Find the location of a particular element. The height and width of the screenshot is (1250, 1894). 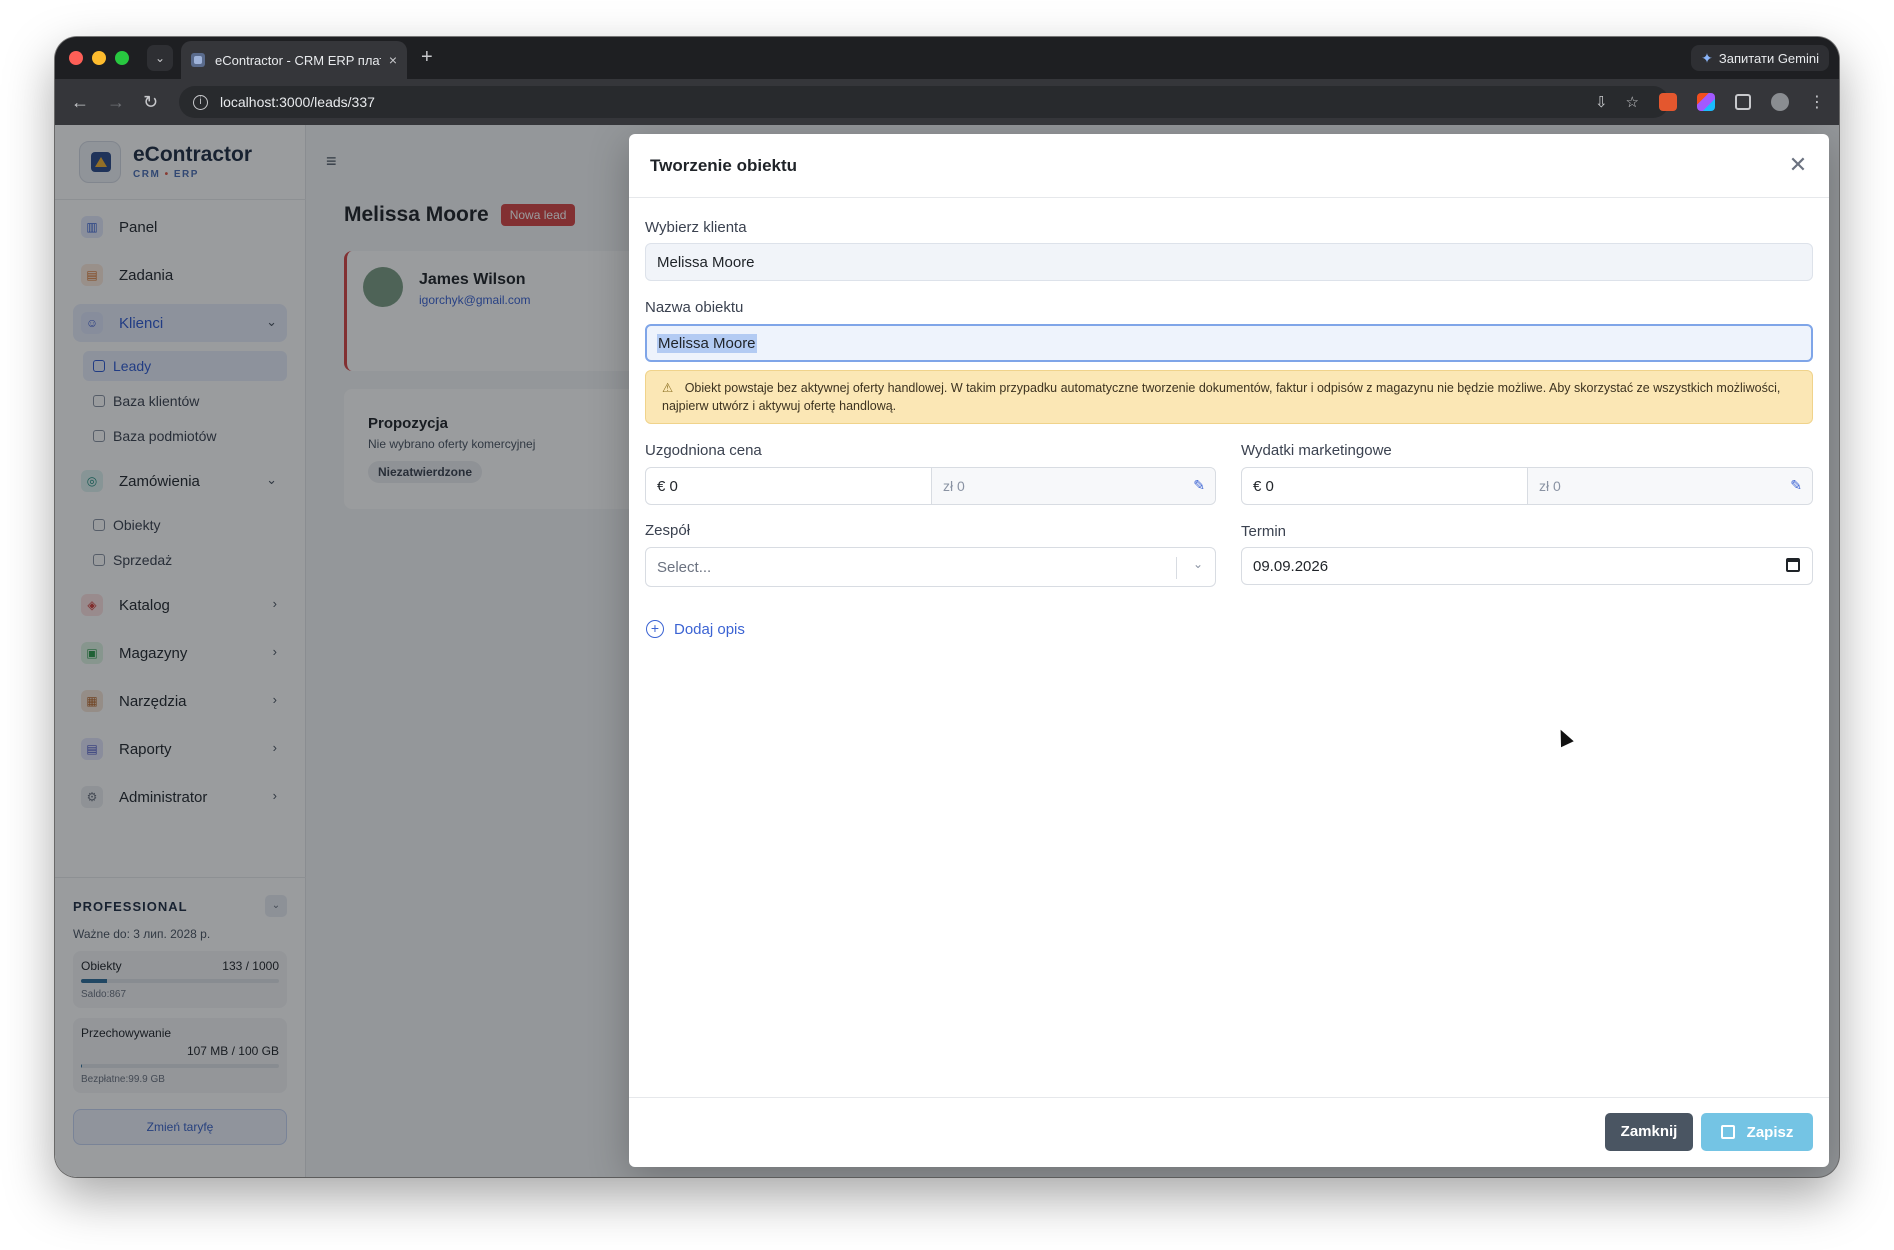

window-minimize-button is located at coordinates (99, 58).